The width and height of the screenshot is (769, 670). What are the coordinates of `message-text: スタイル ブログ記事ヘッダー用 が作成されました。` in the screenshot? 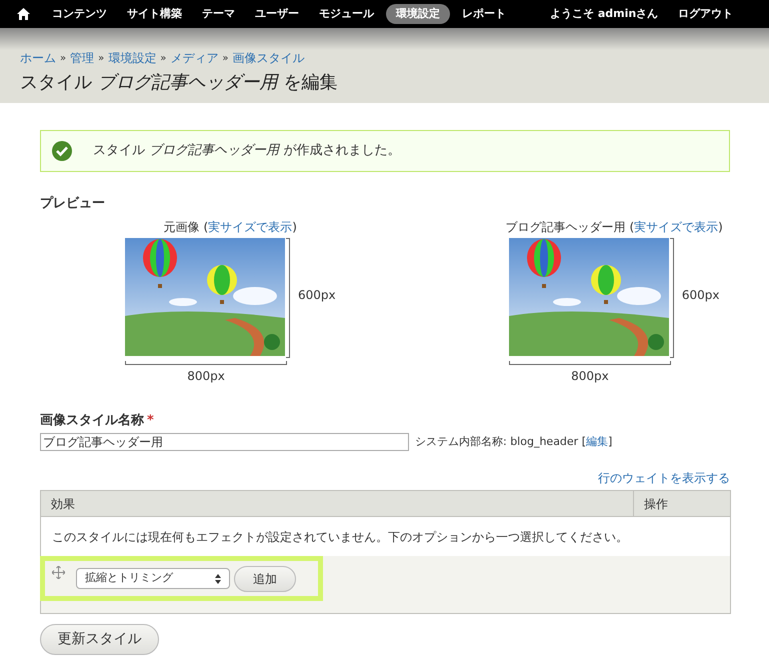 It's located at (246, 151).